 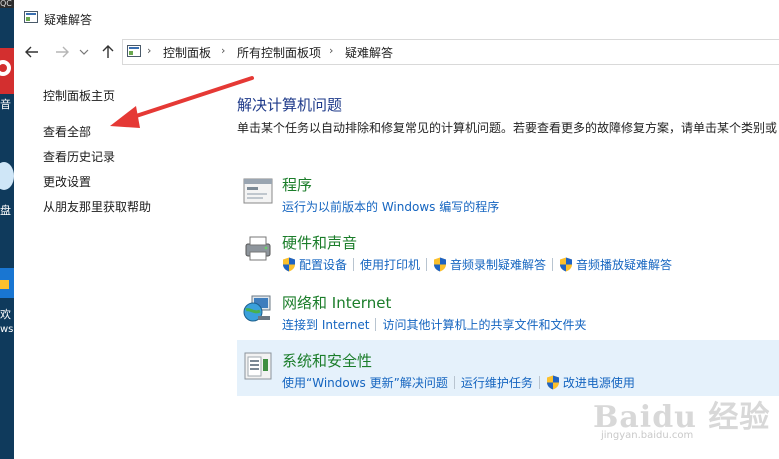 I want to click on sidebar-item-history: 查看历史记录, so click(x=79, y=156).